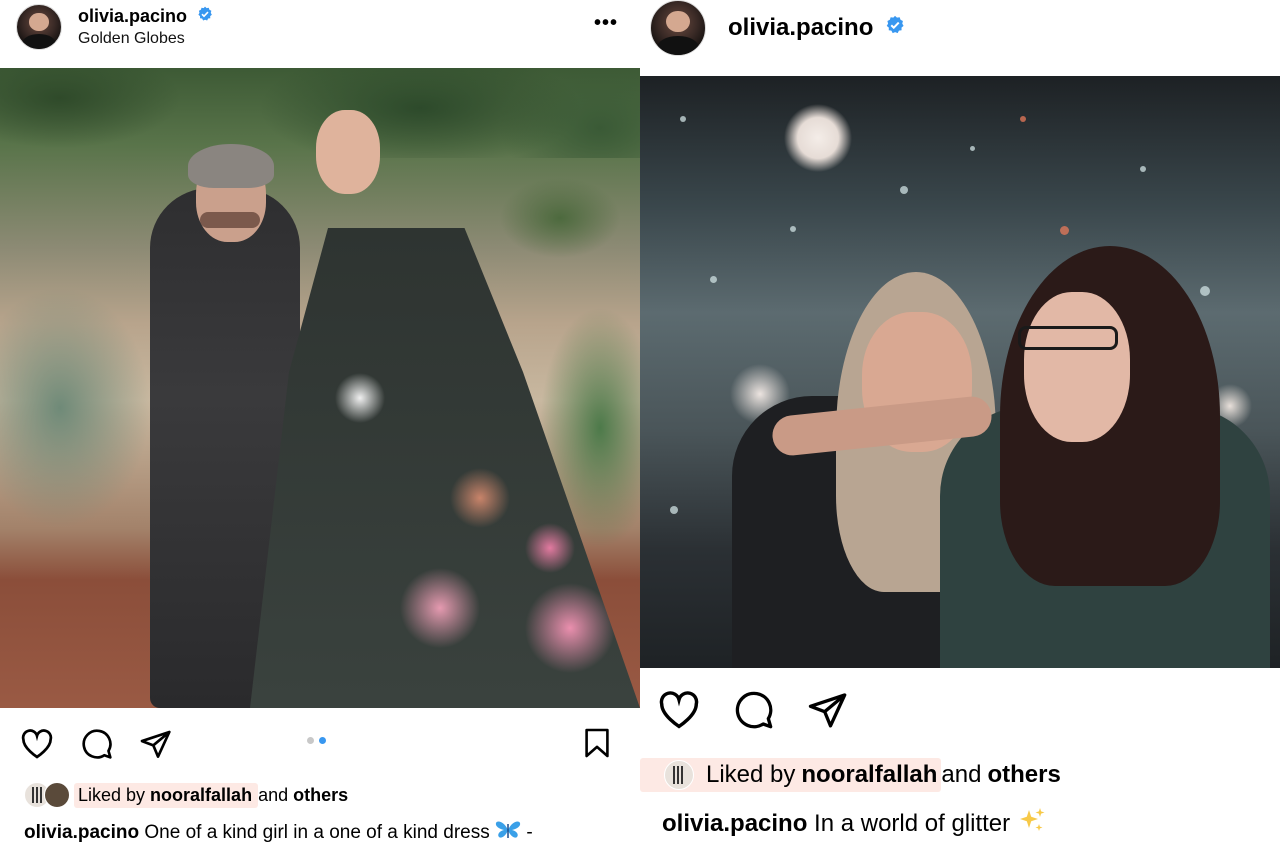 Image resolution: width=1280 pixels, height=844 pixels. I want to click on caption: olivia.pacino In a world of glitter, so click(854, 824).